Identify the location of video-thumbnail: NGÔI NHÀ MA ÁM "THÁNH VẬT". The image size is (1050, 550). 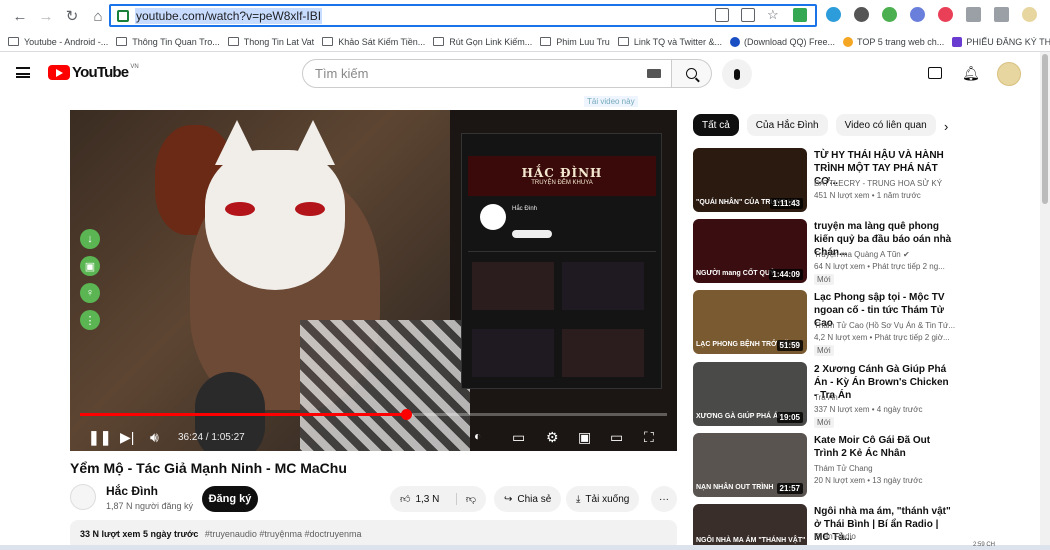
(750, 527).